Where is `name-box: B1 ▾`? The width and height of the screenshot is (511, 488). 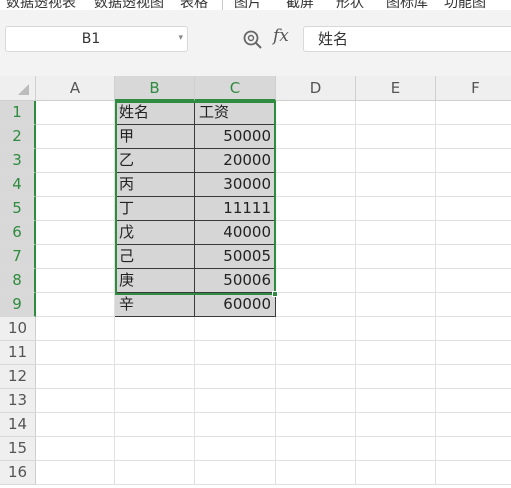 name-box: B1 ▾ is located at coordinates (96, 39).